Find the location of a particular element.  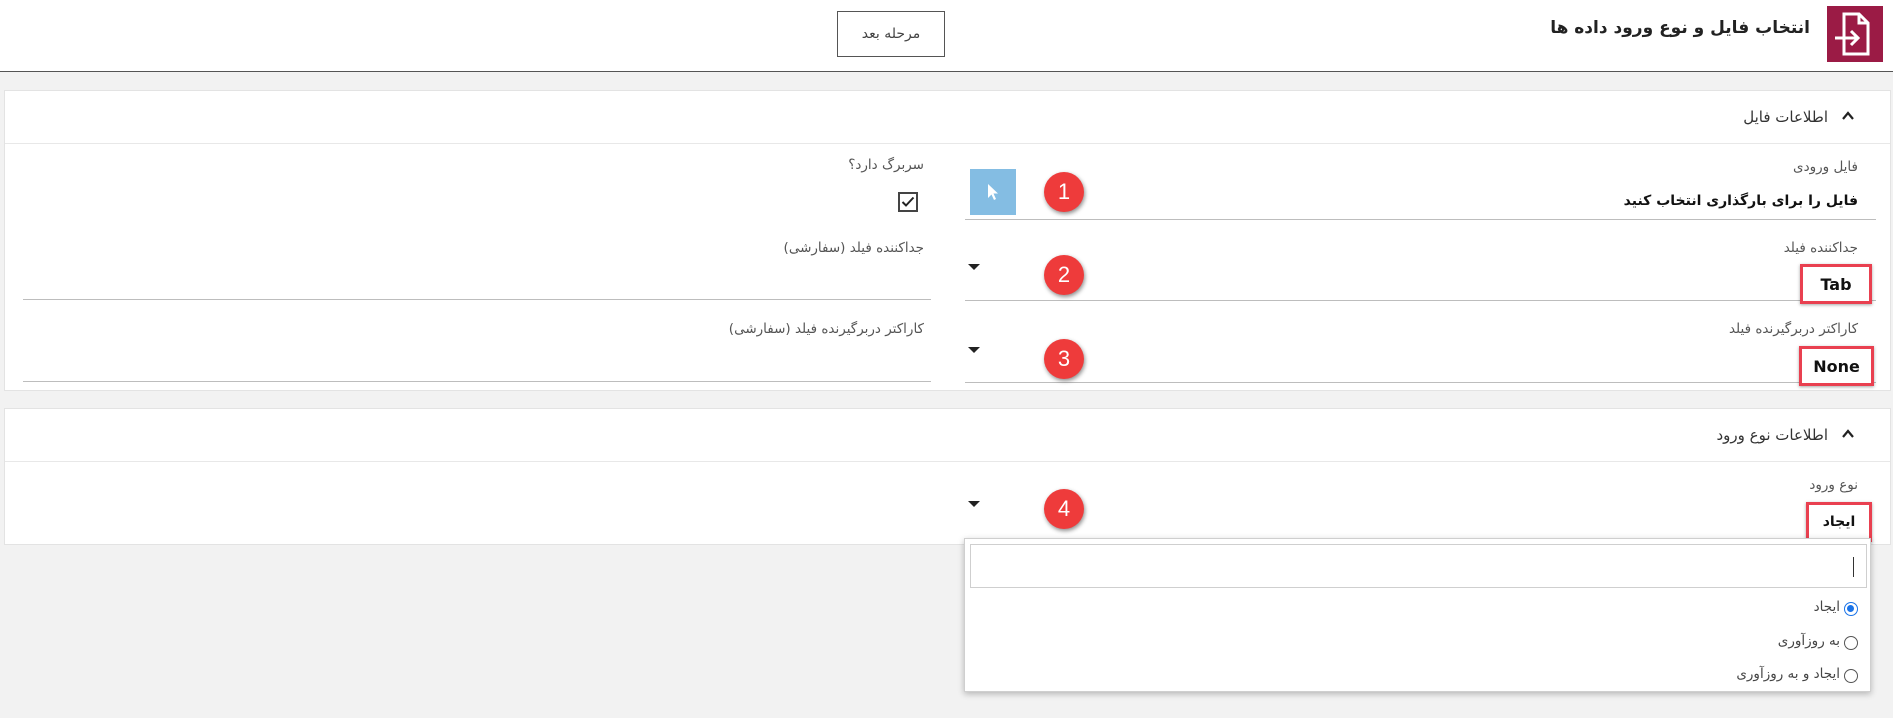

custom-delimiter-label: جداکننده فیلد (سفارشی) is located at coordinates (853, 248).